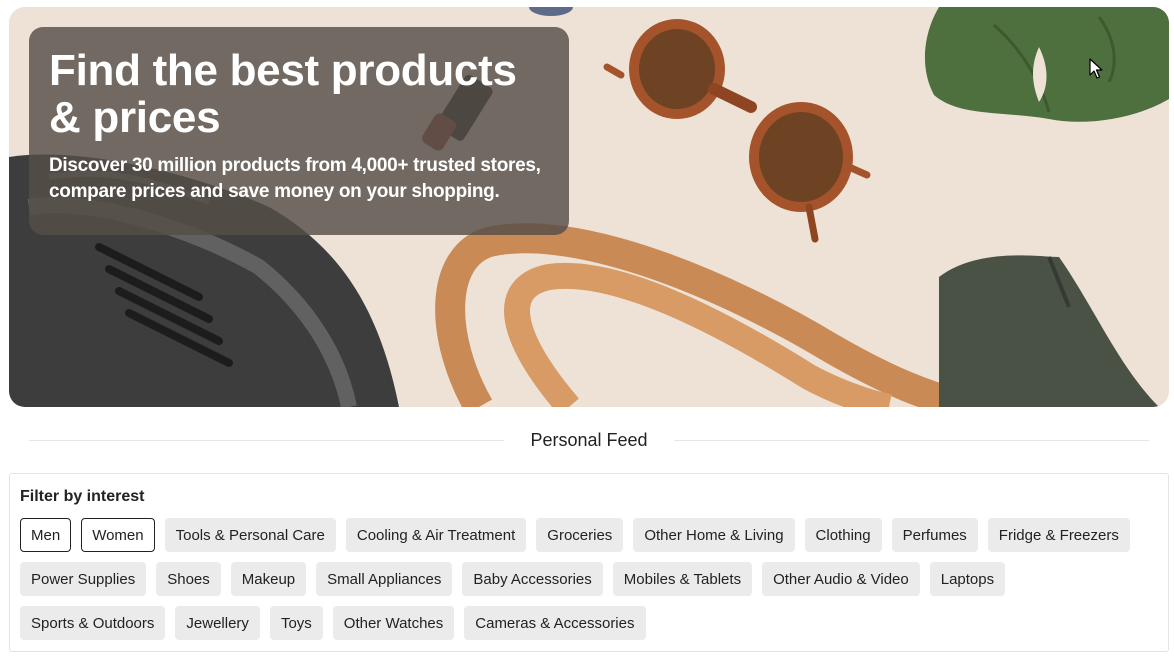 The width and height of the screenshot is (1174, 661). I want to click on interest-chip-shoes: Shoes, so click(188, 579).